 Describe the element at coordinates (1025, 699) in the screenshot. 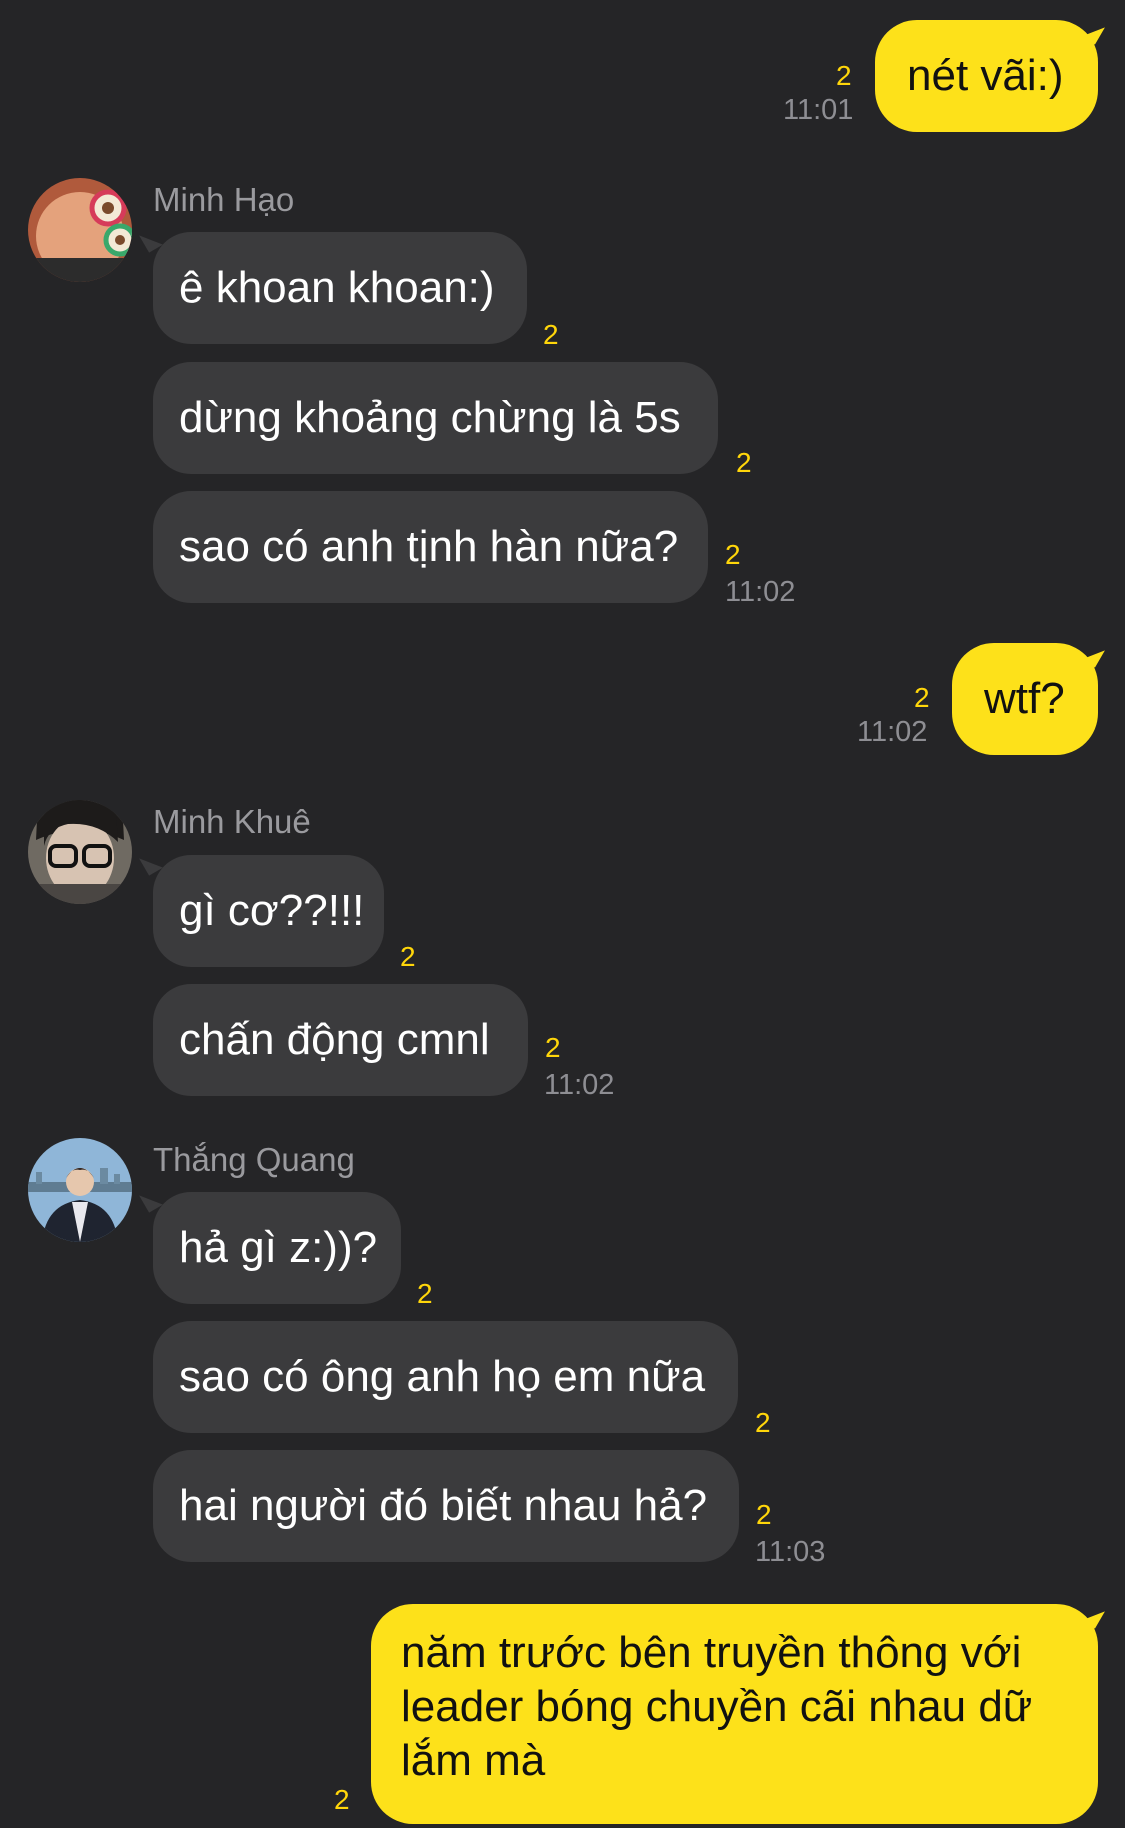

I see `outgoing-message: wtf?` at that location.